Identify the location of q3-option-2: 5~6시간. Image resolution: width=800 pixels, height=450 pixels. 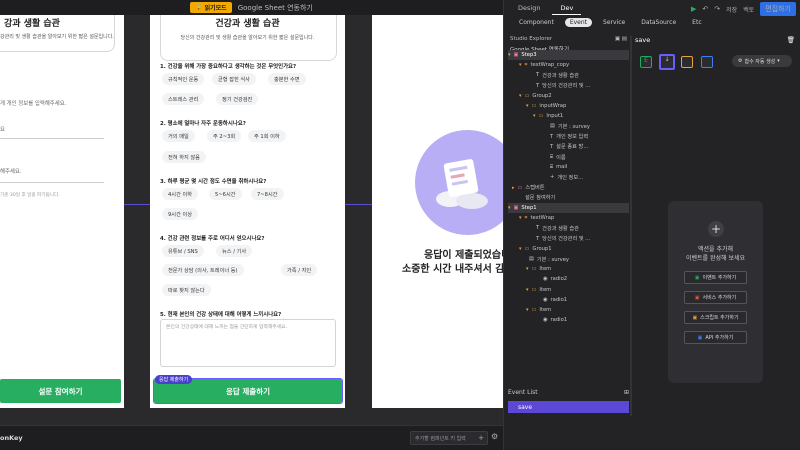
(225, 194).